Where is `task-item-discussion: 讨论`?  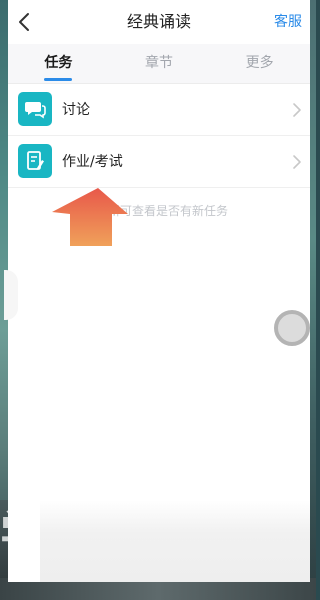
task-item-discussion: 讨论 is located at coordinates (159, 110).